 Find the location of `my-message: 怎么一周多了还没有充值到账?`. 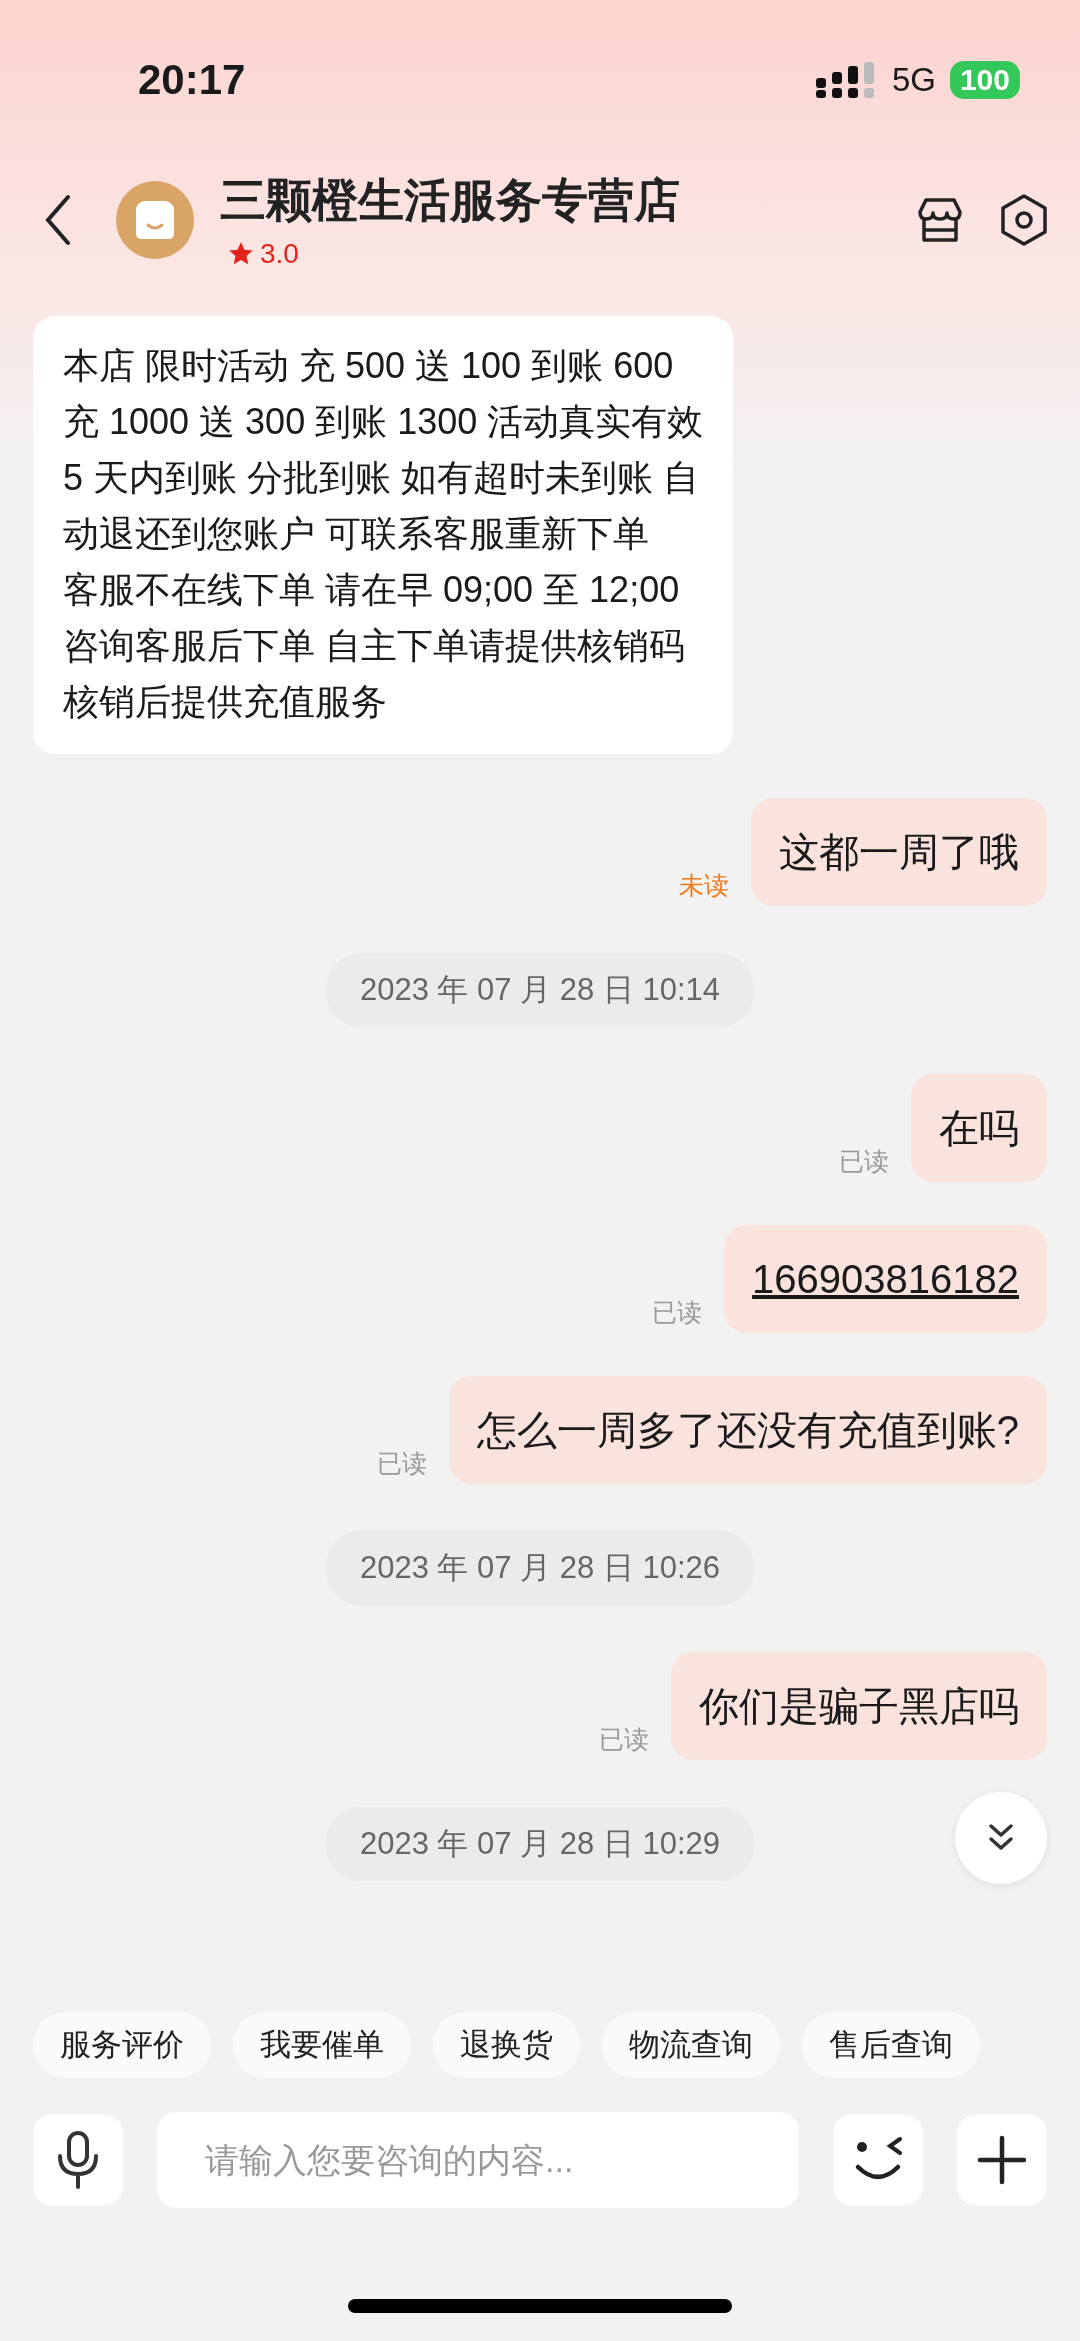

my-message: 怎么一周多了还没有充值到账? is located at coordinates (747, 1430).